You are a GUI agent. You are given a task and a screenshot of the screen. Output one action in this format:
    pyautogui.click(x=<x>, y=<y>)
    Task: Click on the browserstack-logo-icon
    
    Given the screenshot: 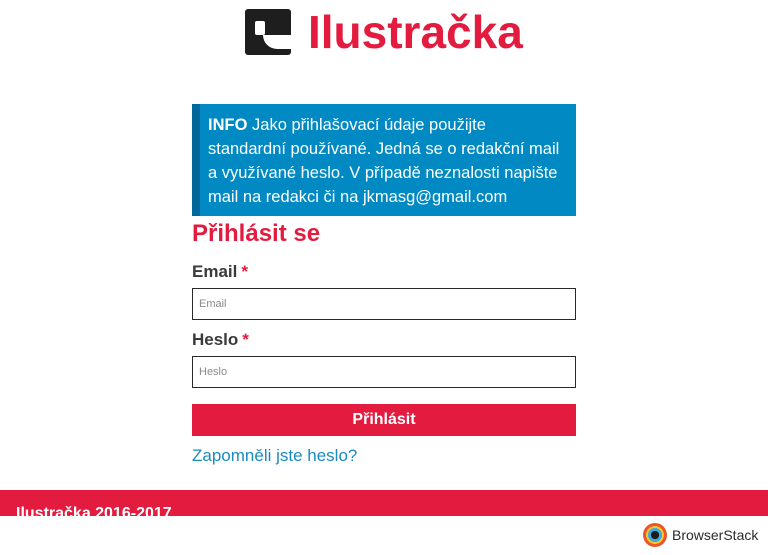 What is the action you would take?
    pyautogui.click(x=655, y=535)
    